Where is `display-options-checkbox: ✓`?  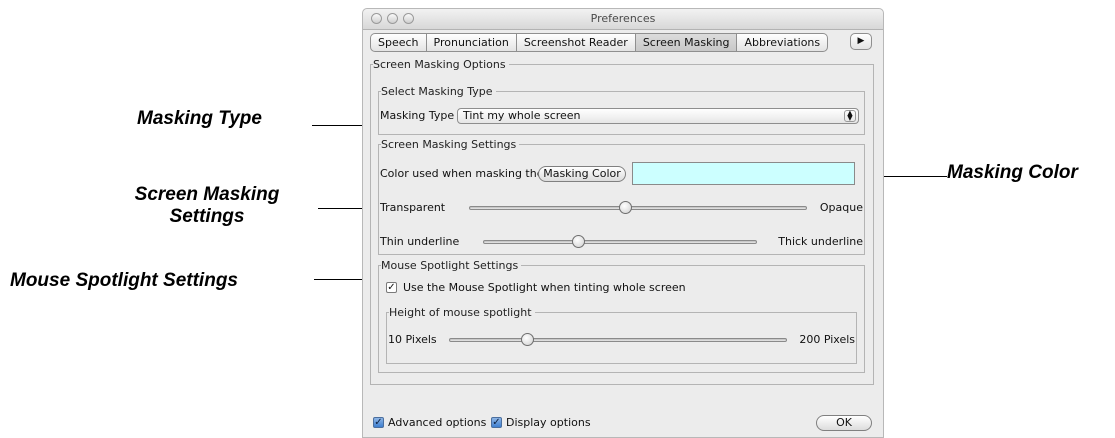
display-options-checkbox: ✓ is located at coordinates (496, 422).